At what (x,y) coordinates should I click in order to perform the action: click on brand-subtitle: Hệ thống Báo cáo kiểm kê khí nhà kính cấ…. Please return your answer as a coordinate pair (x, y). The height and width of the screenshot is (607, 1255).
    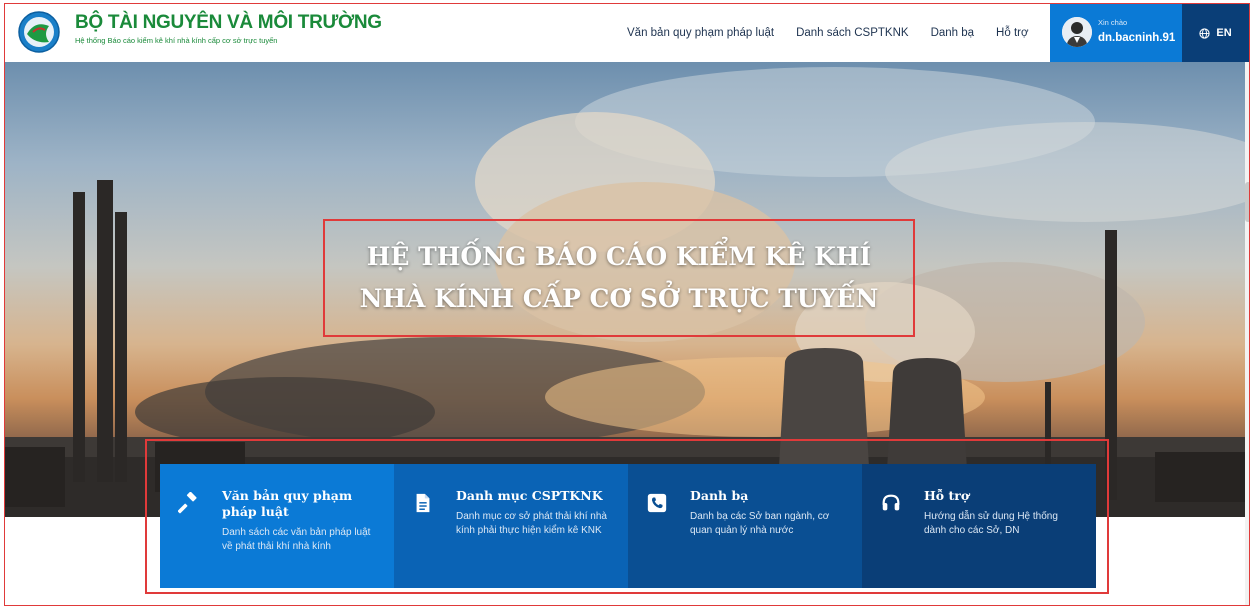
    Looking at the image, I should click on (176, 40).